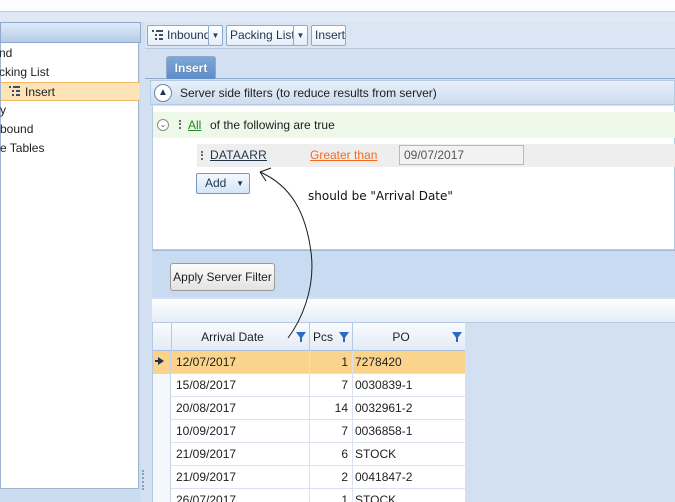  I want to click on add-criteria-button: Add ▼, so click(223, 183).